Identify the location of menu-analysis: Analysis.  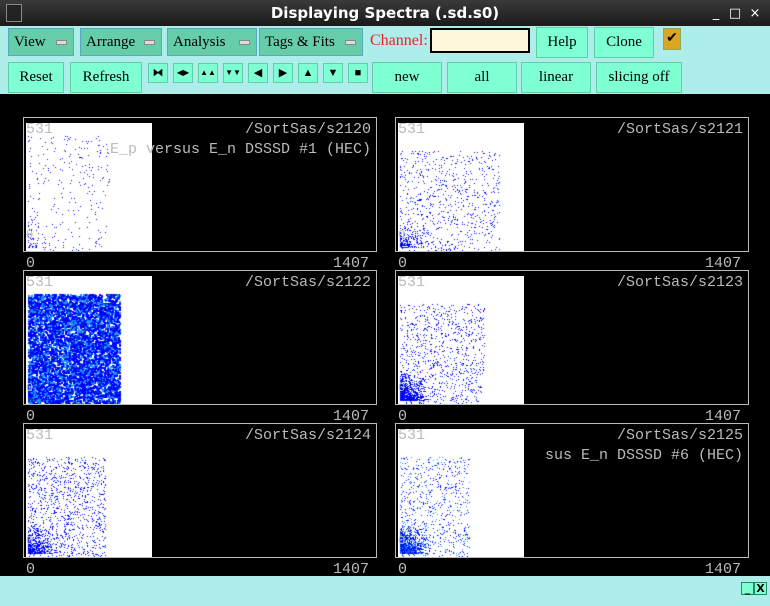
(212, 42).